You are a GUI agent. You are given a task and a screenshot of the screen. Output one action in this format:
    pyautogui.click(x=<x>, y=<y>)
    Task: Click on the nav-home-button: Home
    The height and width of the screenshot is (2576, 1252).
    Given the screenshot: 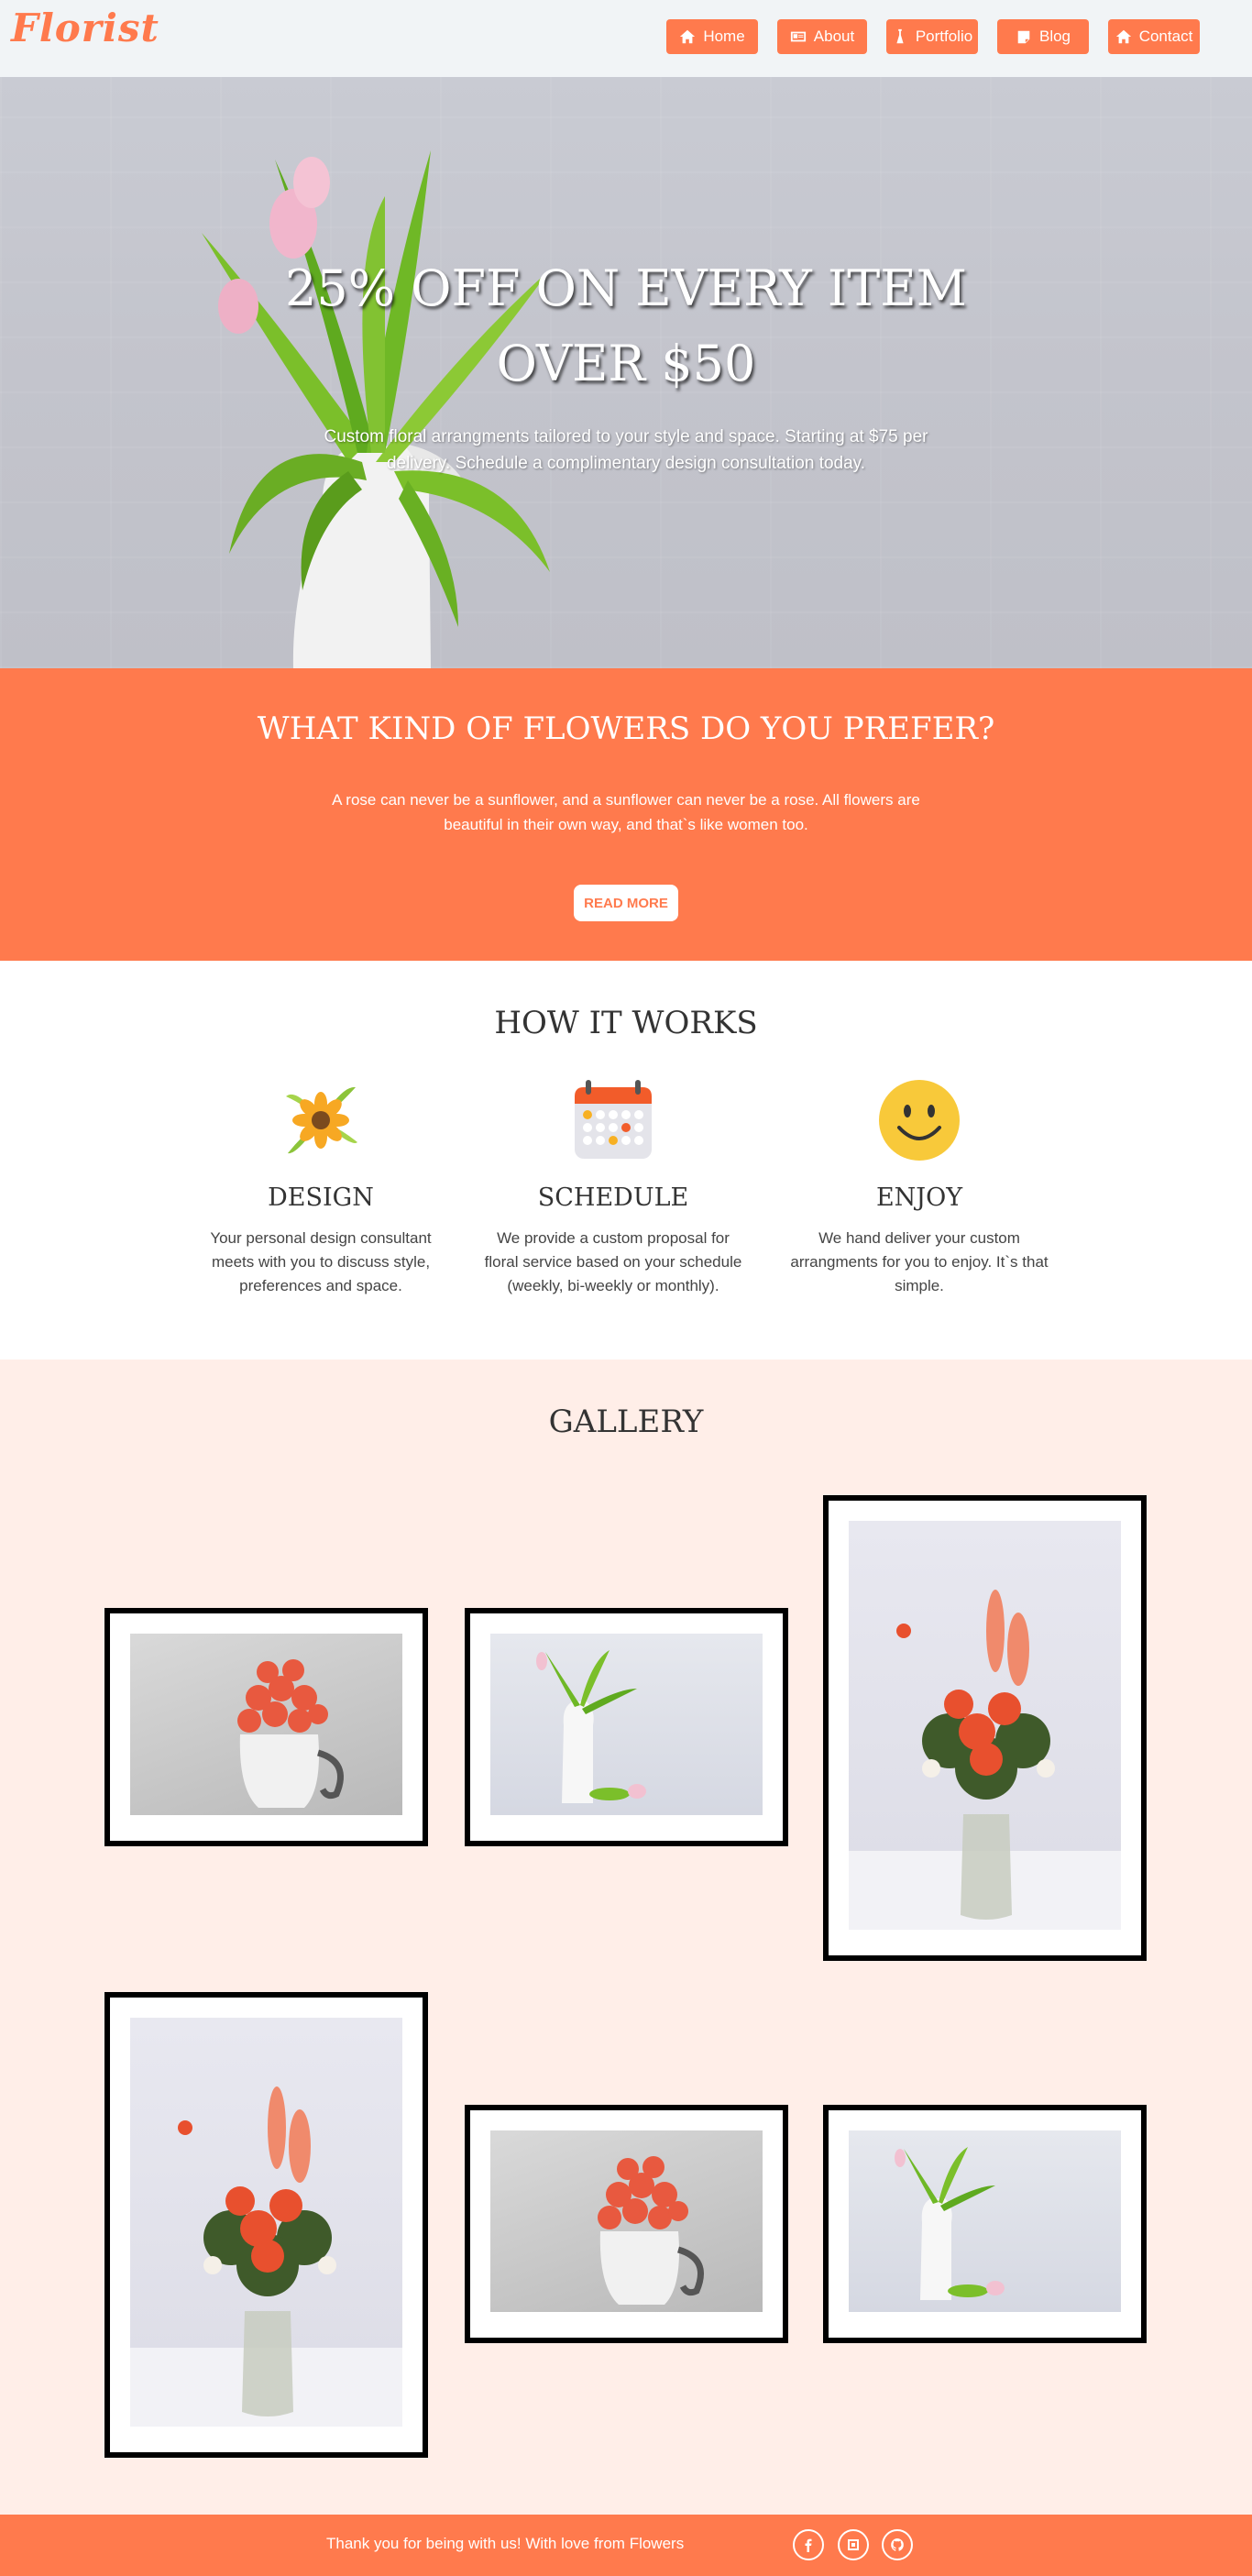 What is the action you would take?
    pyautogui.click(x=712, y=36)
    